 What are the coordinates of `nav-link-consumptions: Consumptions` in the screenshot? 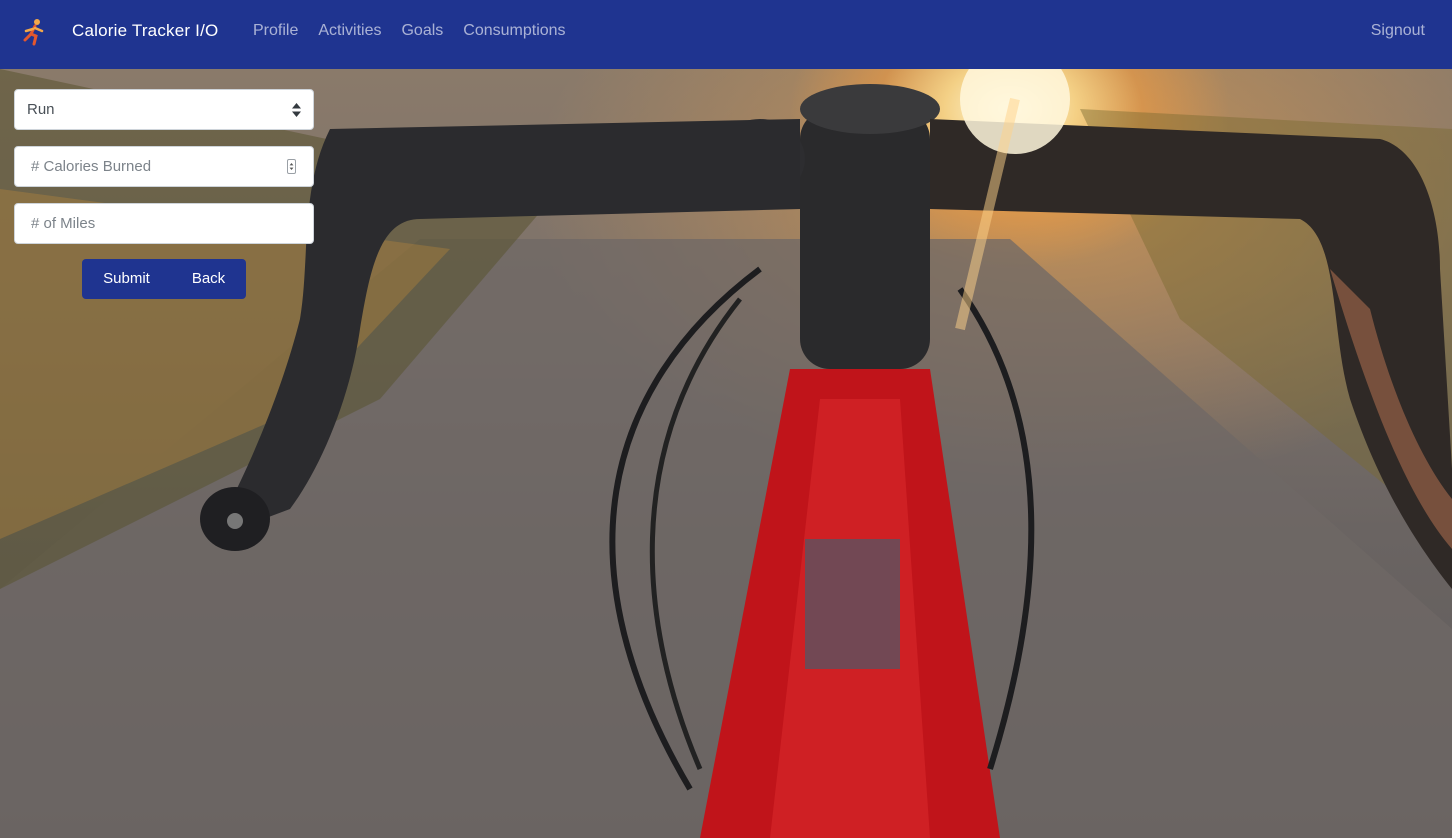 It's located at (514, 31).